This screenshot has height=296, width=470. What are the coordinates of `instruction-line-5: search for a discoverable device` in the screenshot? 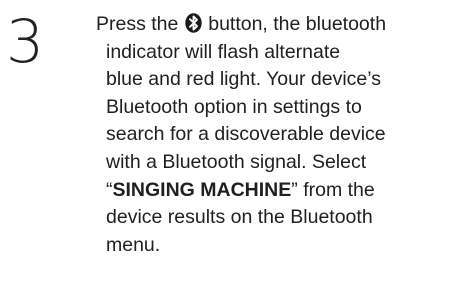 It's located at (246, 134).